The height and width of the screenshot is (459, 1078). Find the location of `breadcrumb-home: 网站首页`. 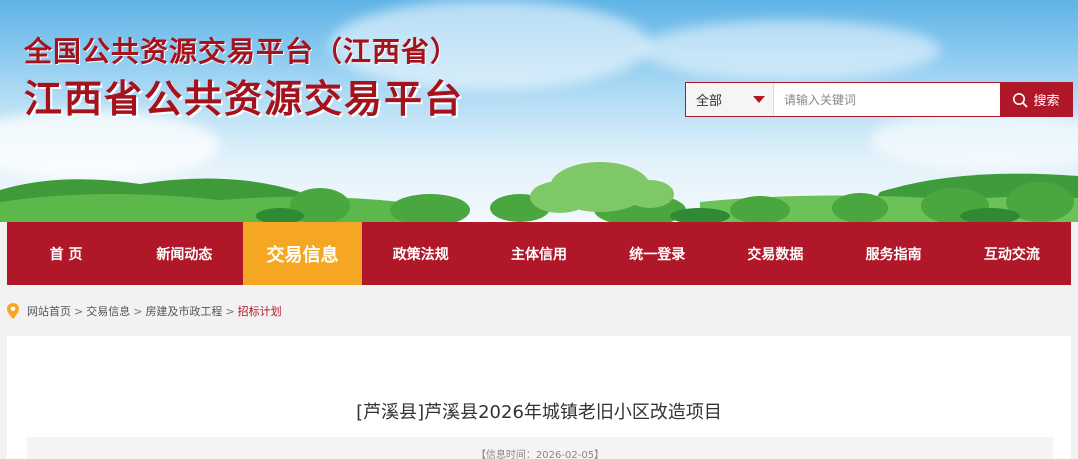

breadcrumb-home: 网站首页 is located at coordinates (49, 311).